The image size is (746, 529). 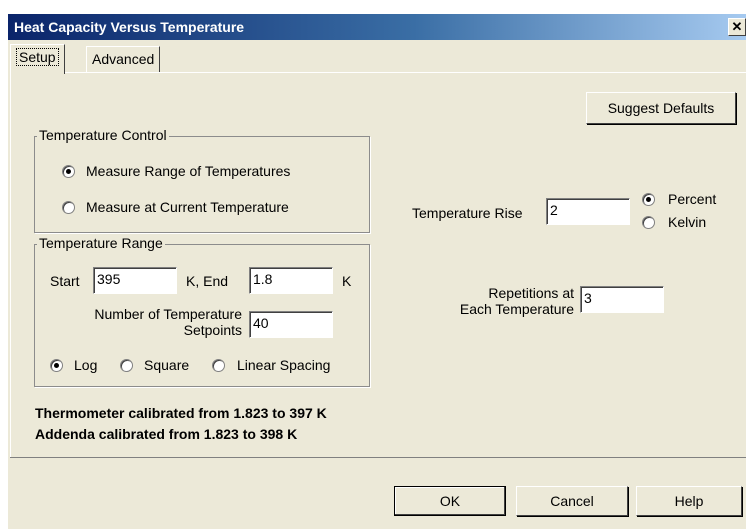 What do you see at coordinates (687, 222) in the screenshot?
I see `kelvin-label: Kelvin` at bounding box center [687, 222].